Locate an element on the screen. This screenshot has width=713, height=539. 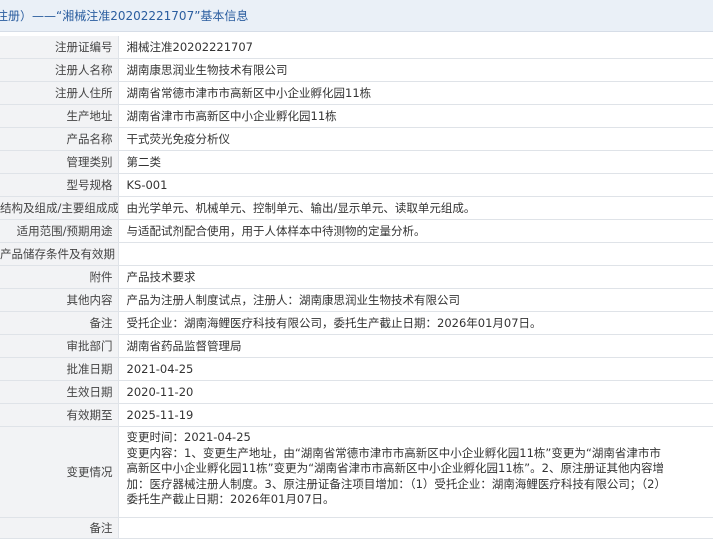
table-row: 备注 is located at coordinates (356, 528).